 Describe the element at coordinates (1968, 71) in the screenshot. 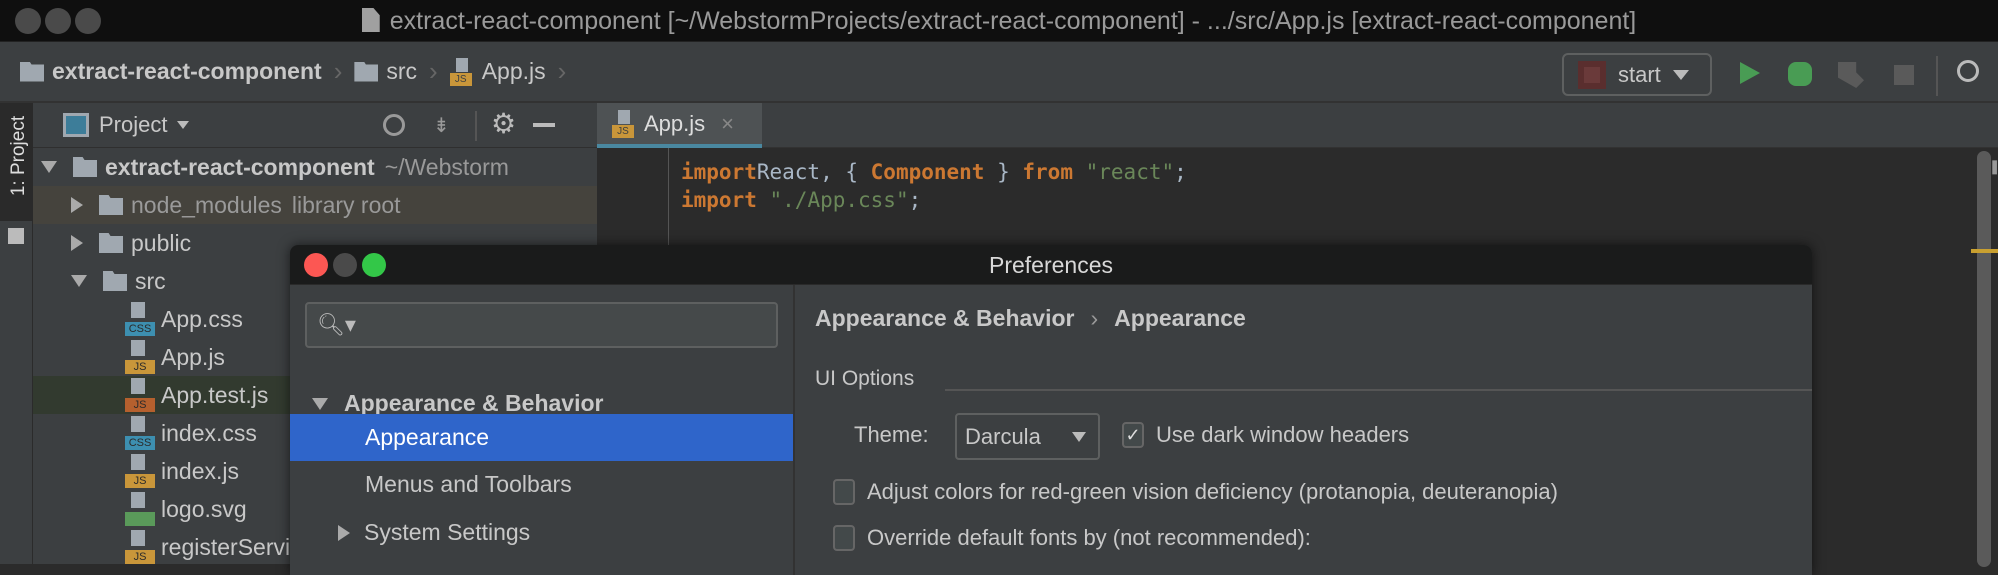

I see `search-icon` at that location.